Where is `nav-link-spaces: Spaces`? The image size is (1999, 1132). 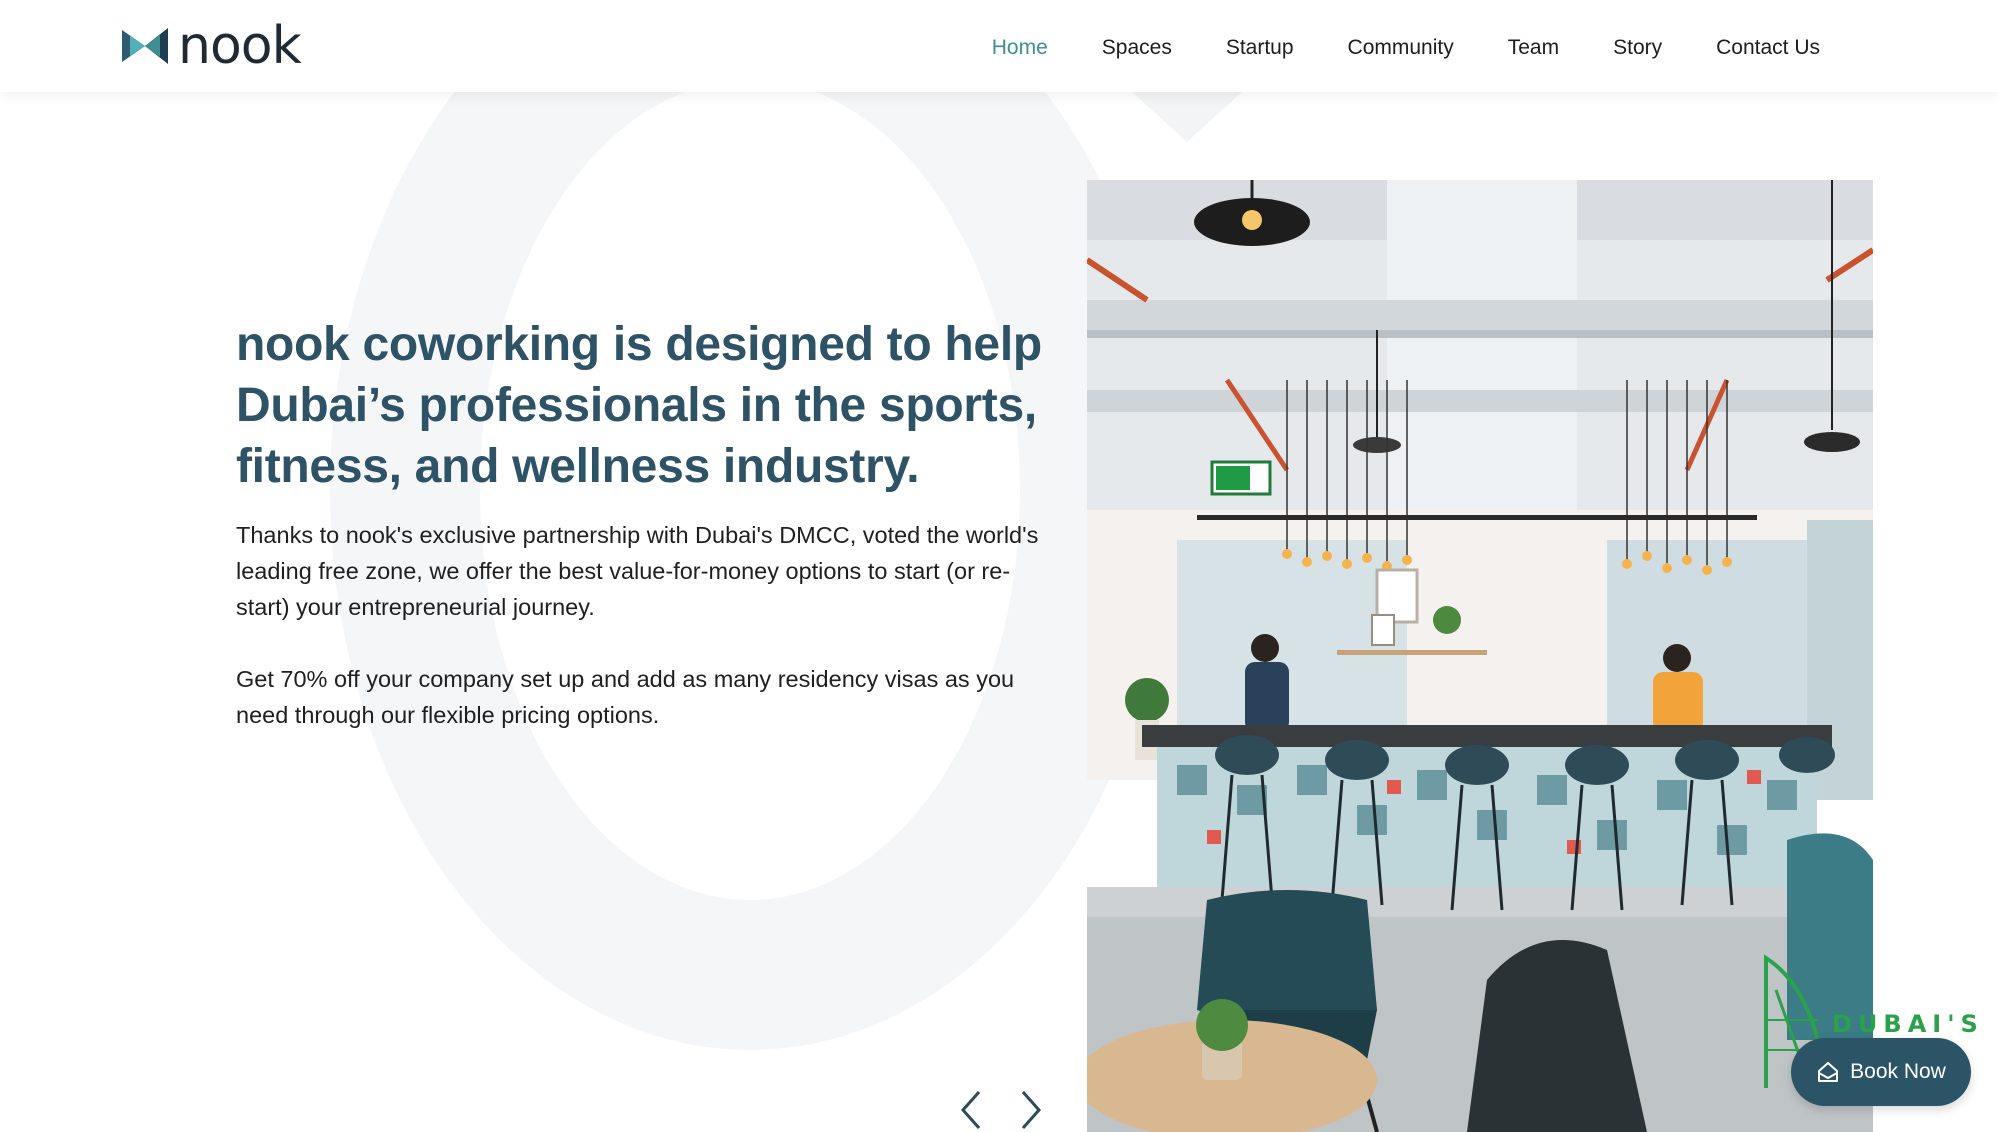 nav-link-spaces: Spaces is located at coordinates (1137, 48).